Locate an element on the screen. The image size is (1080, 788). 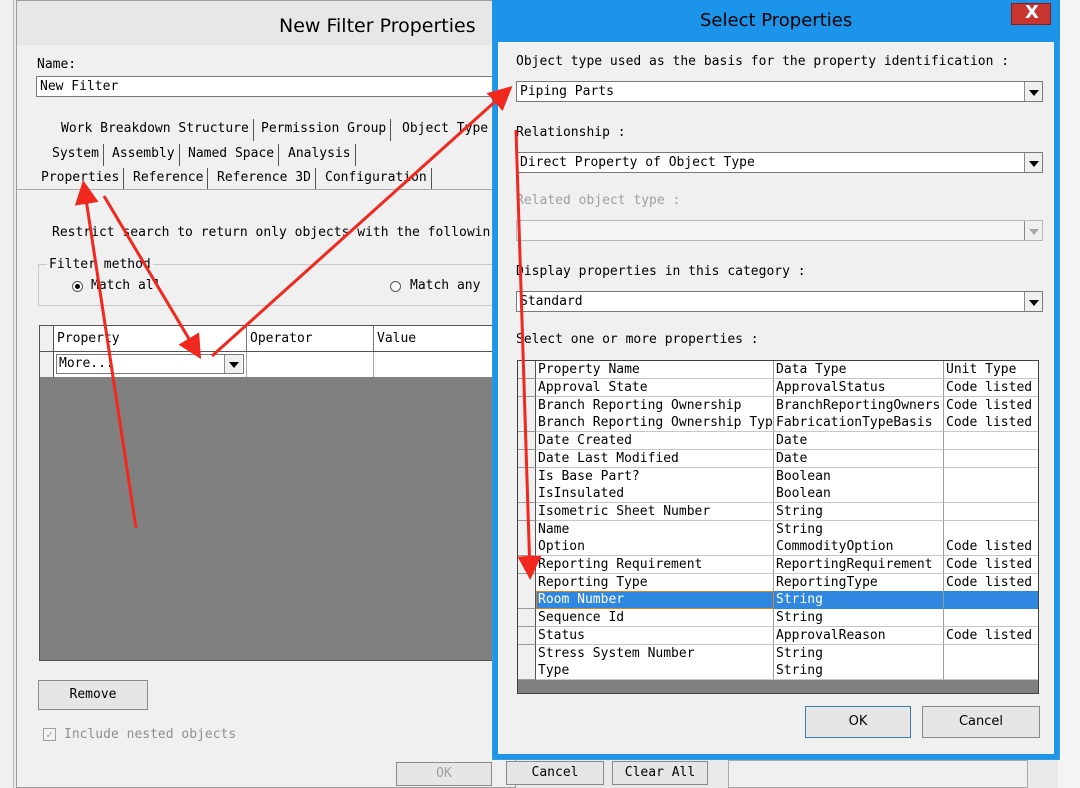
remove-button: Remove is located at coordinates (93, 695).